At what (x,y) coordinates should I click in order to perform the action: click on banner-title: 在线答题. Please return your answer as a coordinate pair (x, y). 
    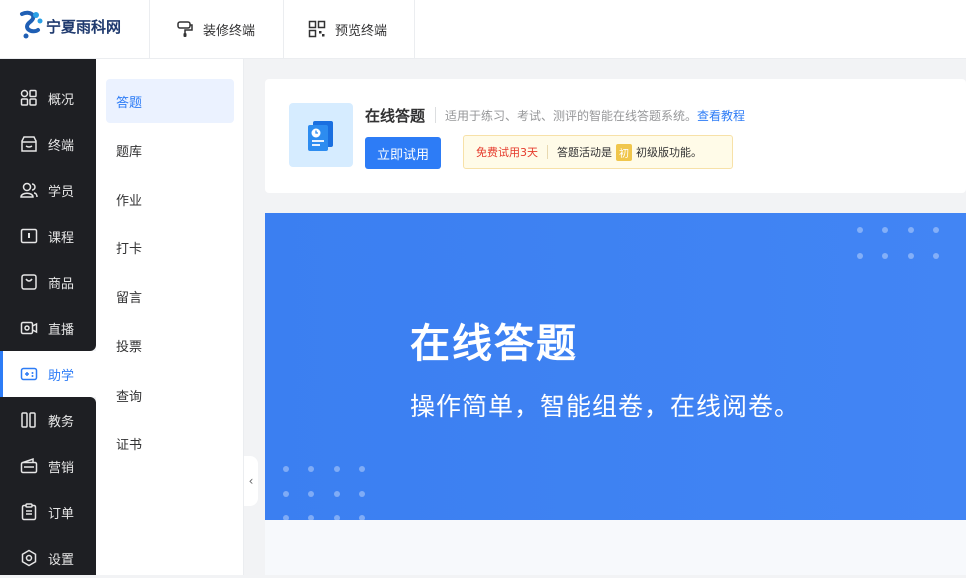
    Looking at the image, I should click on (494, 344).